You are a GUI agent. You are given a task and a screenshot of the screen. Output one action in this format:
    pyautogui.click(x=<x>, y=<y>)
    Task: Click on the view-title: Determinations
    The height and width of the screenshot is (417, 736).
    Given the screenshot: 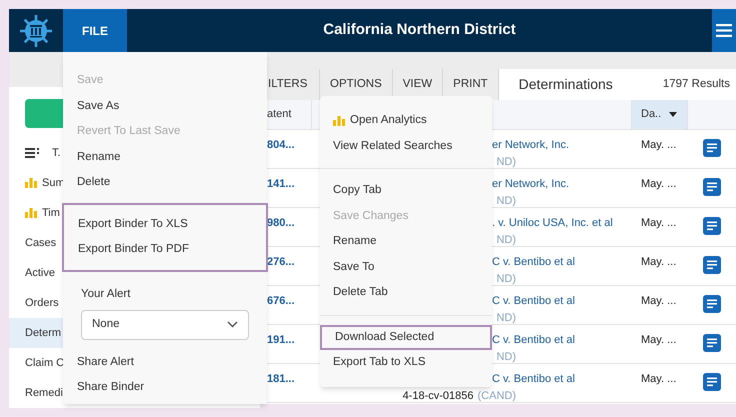 What is the action you would take?
    pyautogui.click(x=565, y=84)
    